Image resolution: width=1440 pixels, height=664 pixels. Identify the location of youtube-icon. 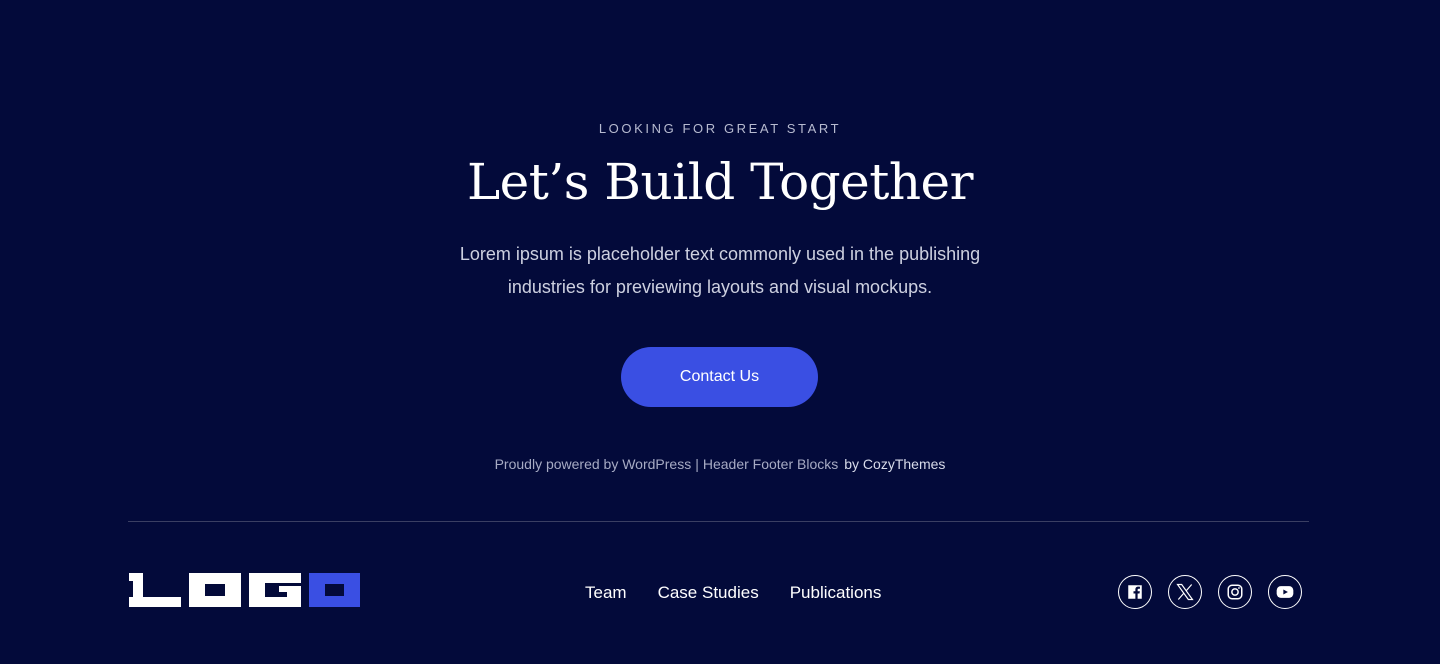
(1285, 592).